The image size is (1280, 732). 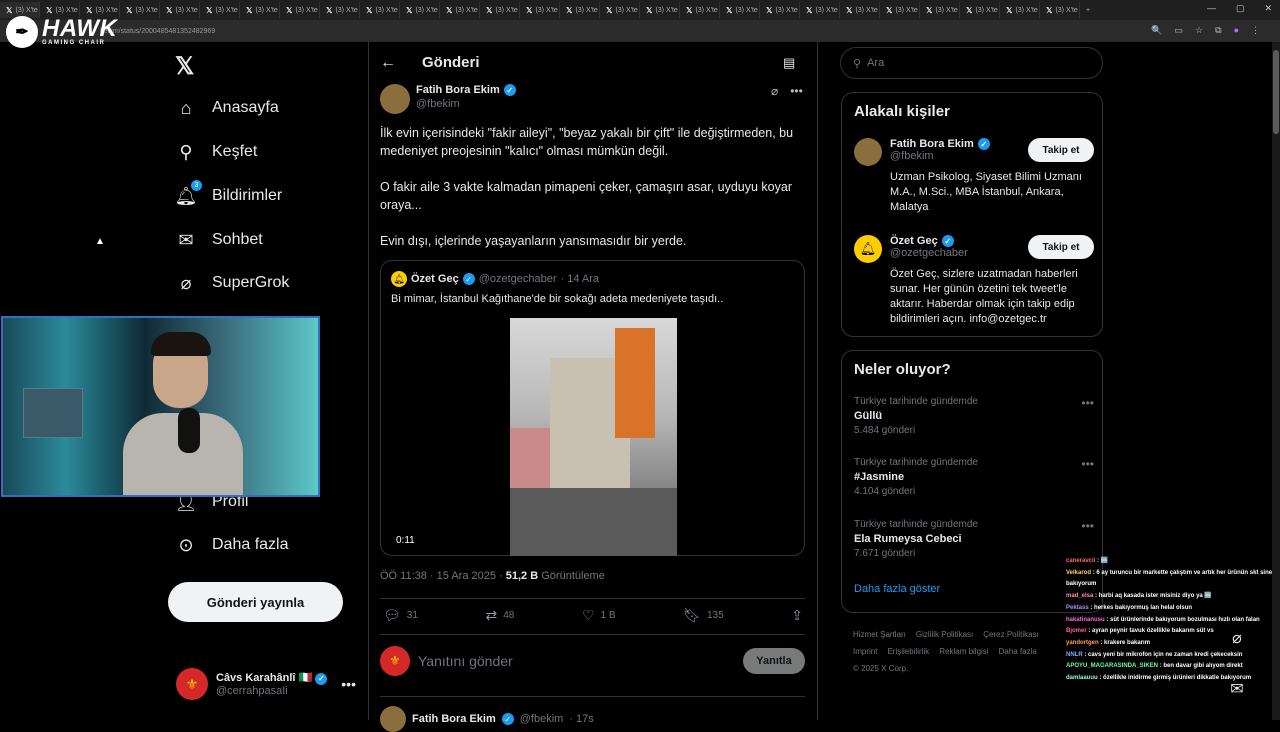 I want to click on footer-link: Hizmet Şartları, so click(x=879, y=634).